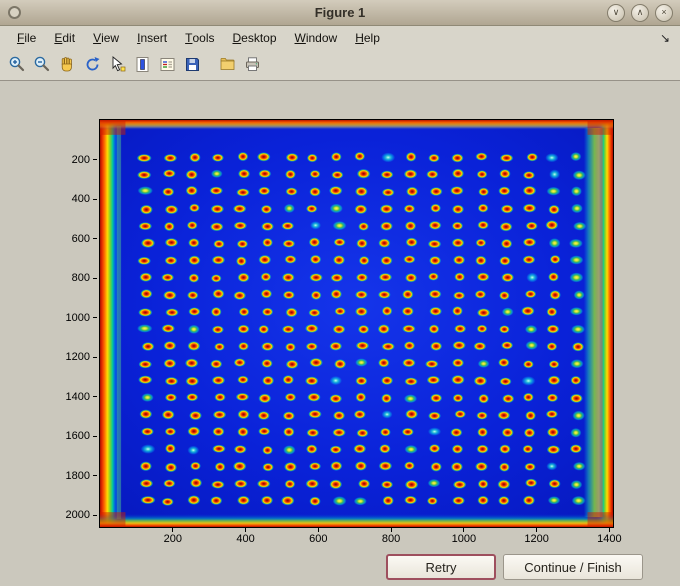  What do you see at coordinates (367, 37) in the screenshot?
I see `menu-item-help: Help` at bounding box center [367, 37].